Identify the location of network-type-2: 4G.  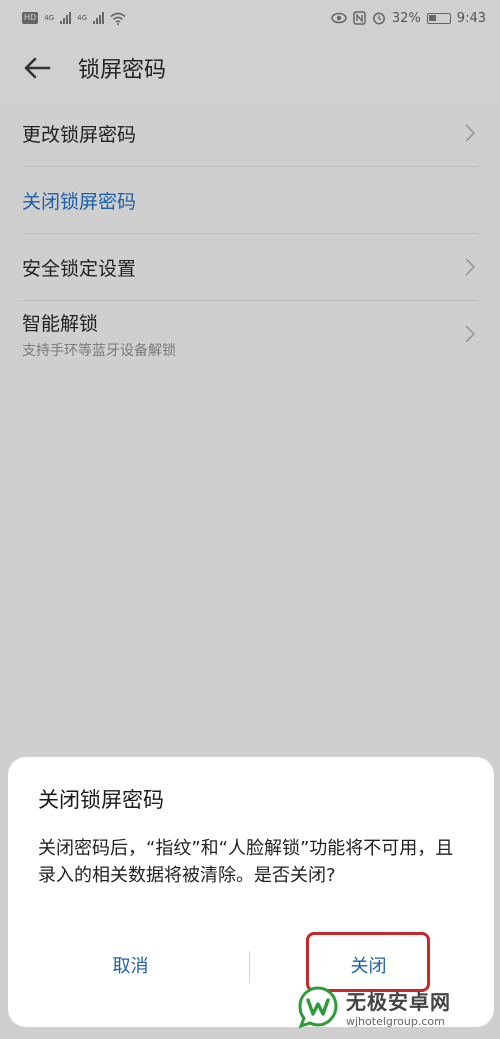
(82, 17).